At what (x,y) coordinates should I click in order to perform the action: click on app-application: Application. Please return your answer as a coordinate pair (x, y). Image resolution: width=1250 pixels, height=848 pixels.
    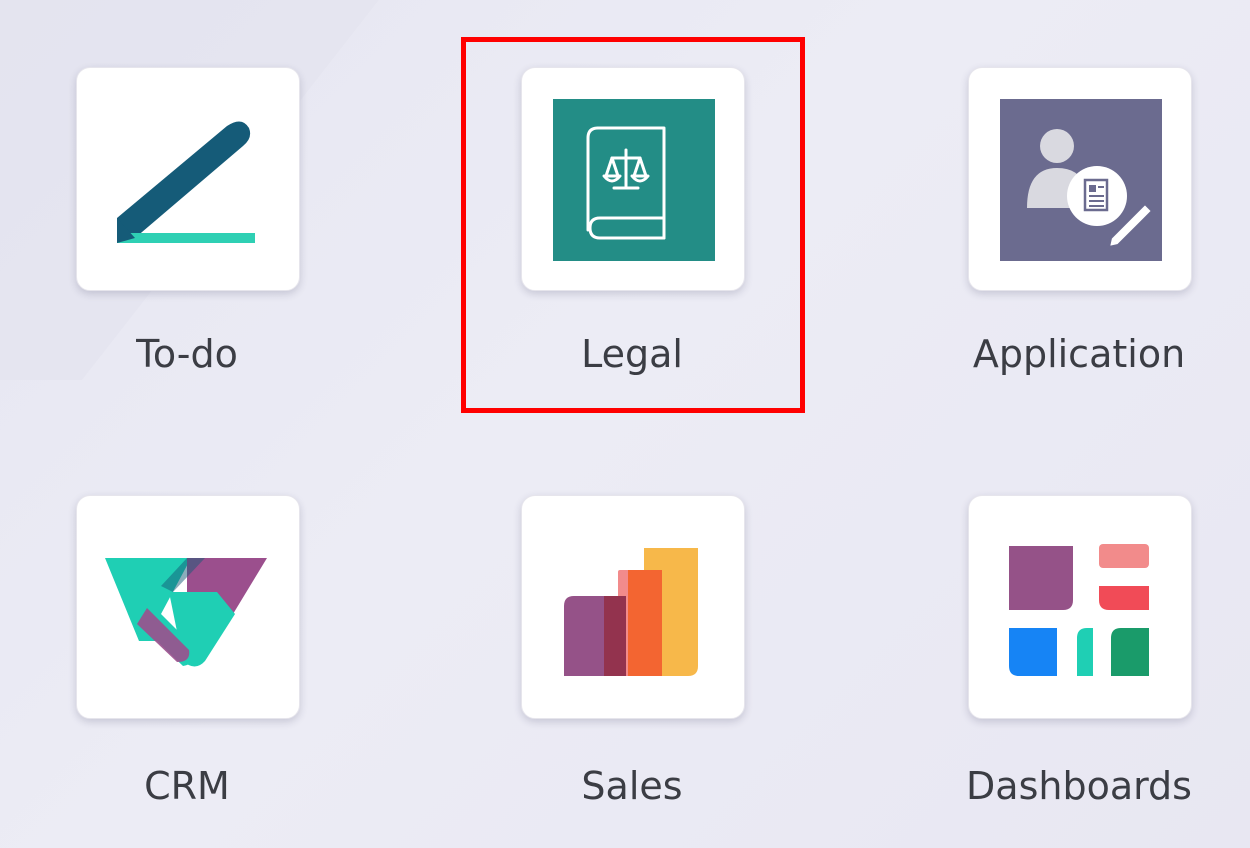
    Looking at the image, I should click on (1079, 190).